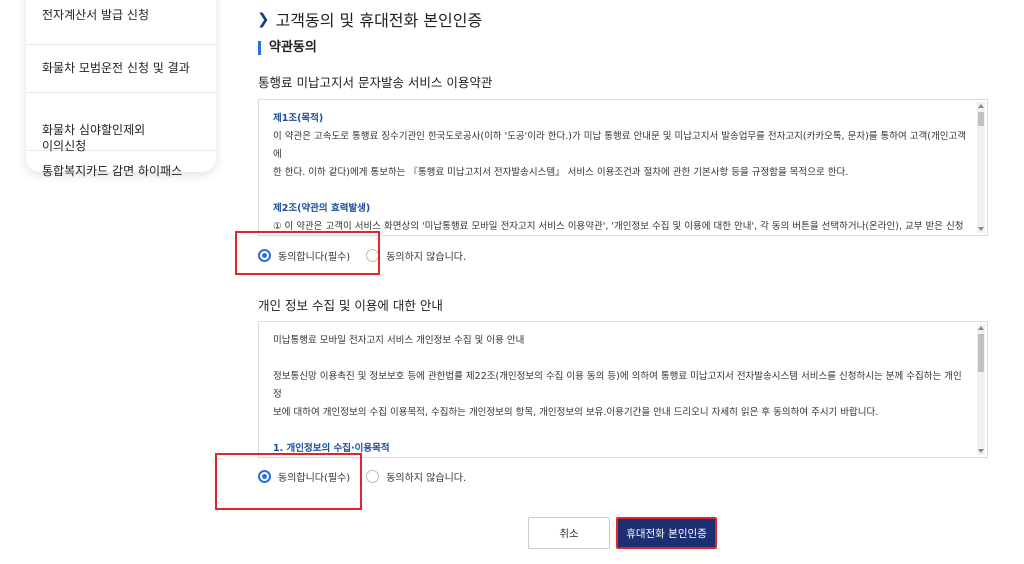 The width and height of the screenshot is (1024, 564). What do you see at coordinates (116, 68) in the screenshot?
I see `sidebar-item-label: 화물차 모범운전 신청 및 결과` at bounding box center [116, 68].